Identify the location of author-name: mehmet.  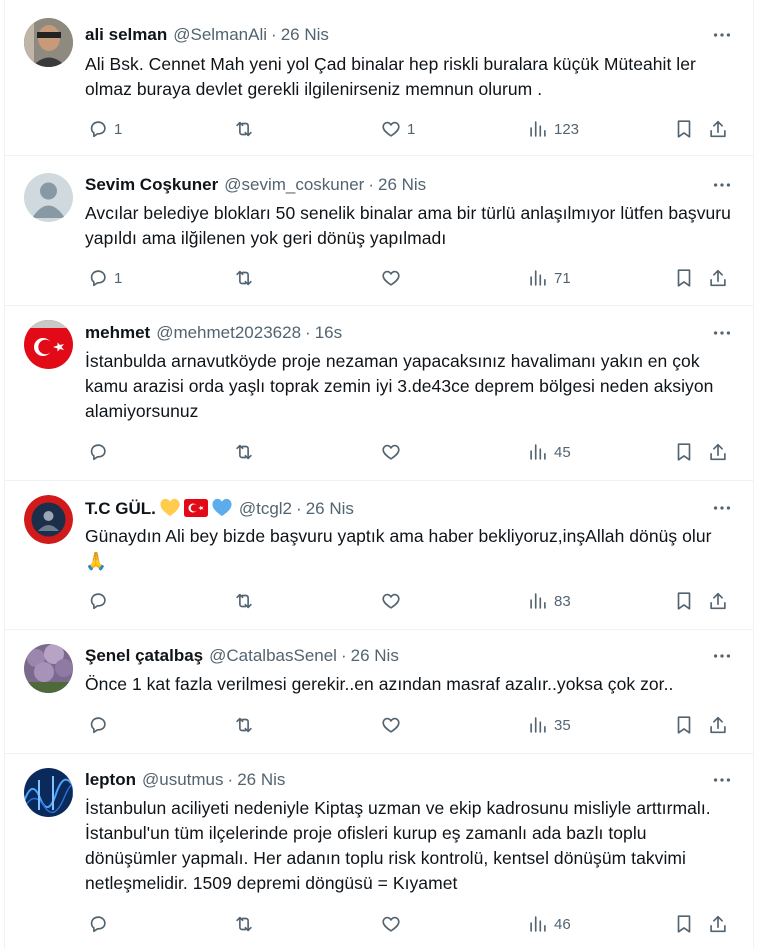
(117, 332).